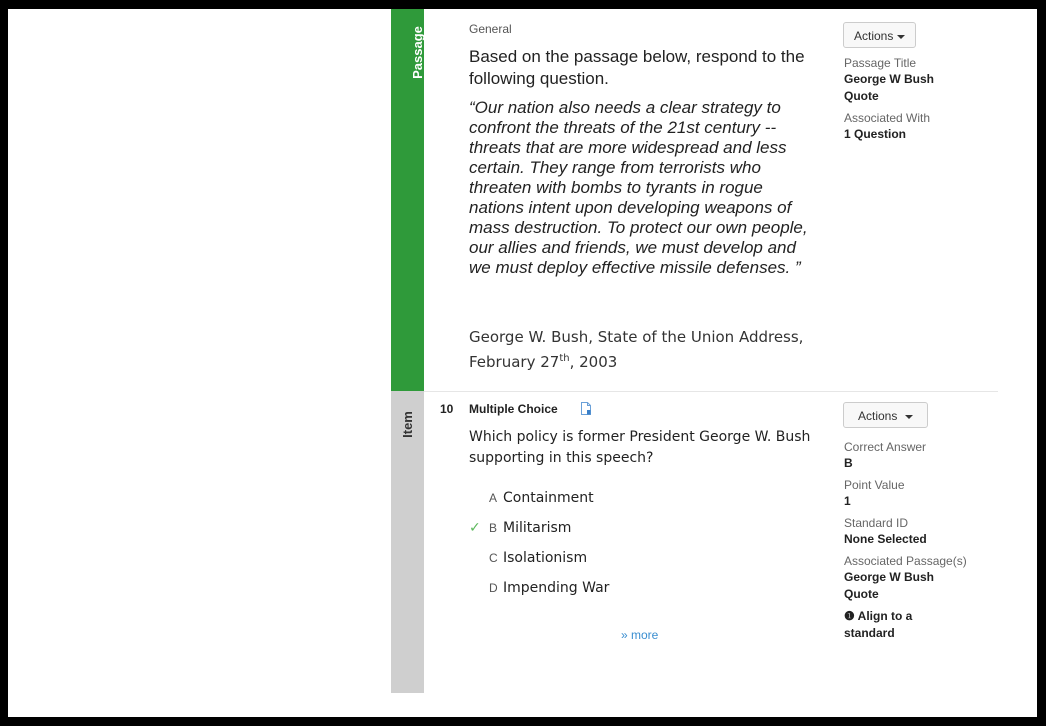  What do you see at coordinates (593, 362) in the screenshot?
I see `source-date-suffix: , 2003` at bounding box center [593, 362].